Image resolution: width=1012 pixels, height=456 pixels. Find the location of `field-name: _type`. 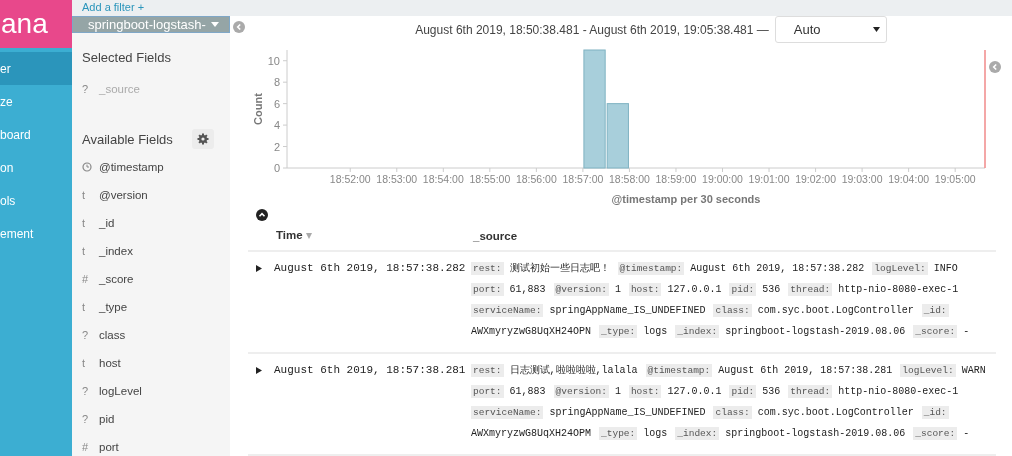

field-name: _type is located at coordinates (113, 307).